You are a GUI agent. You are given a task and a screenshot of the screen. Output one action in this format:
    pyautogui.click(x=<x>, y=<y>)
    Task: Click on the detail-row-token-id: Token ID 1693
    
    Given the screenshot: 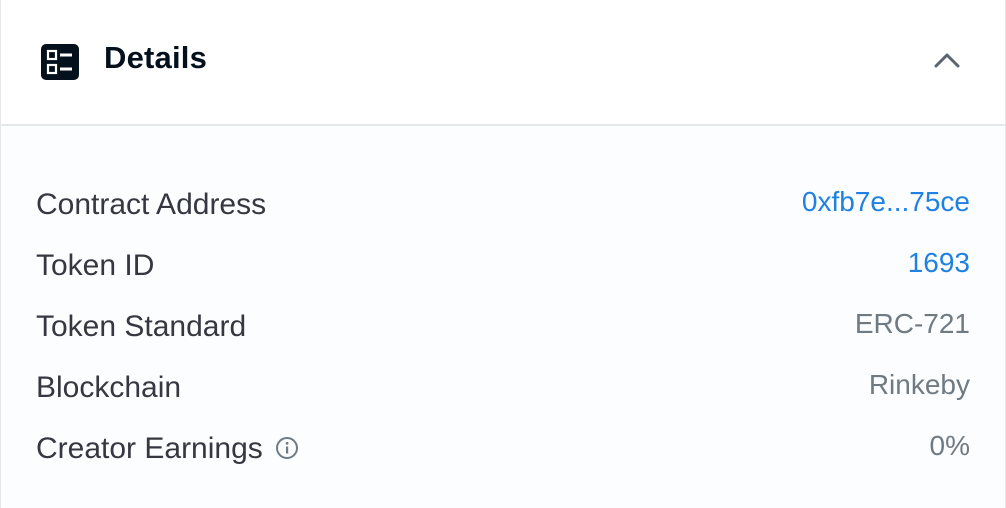 What is the action you would take?
    pyautogui.click(x=503, y=270)
    